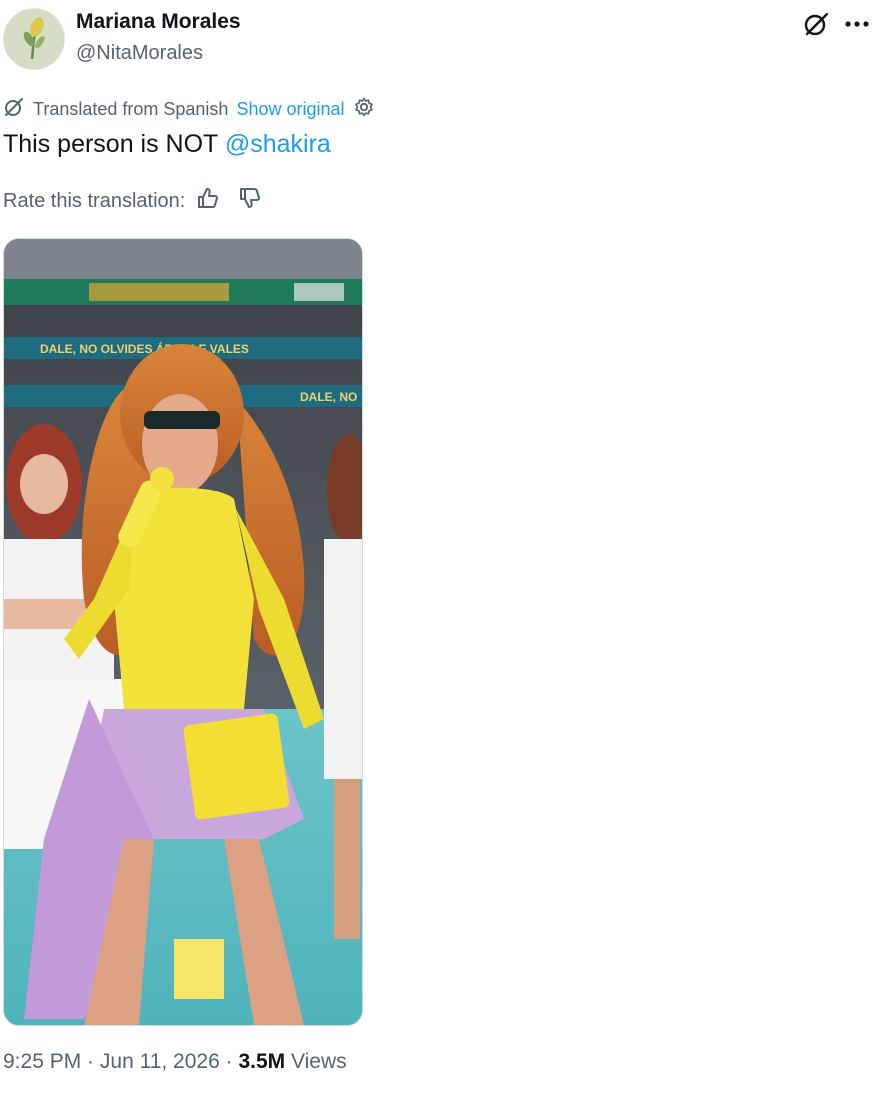 The height and width of the screenshot is (1106, 880). What do you see at coordinates (250, 201) in the screenshot?
I see `thumbs-down-icon` at bounding box center [250, 201].